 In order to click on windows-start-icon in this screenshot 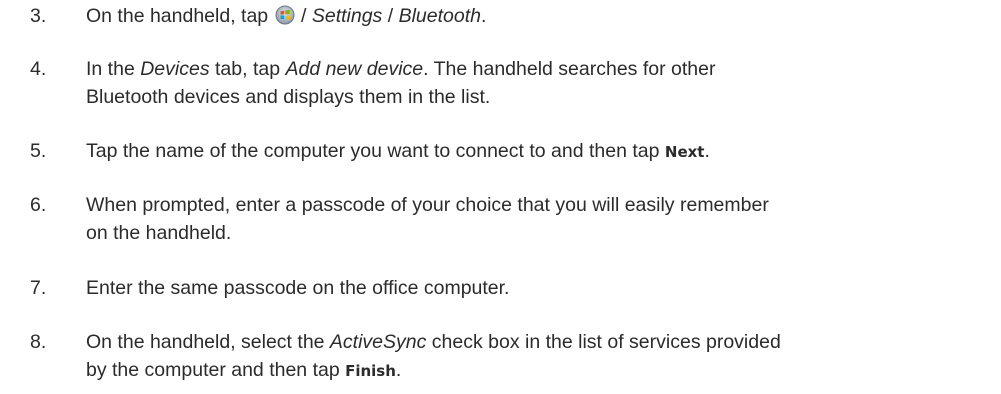, I will do `click(285, 15)`.